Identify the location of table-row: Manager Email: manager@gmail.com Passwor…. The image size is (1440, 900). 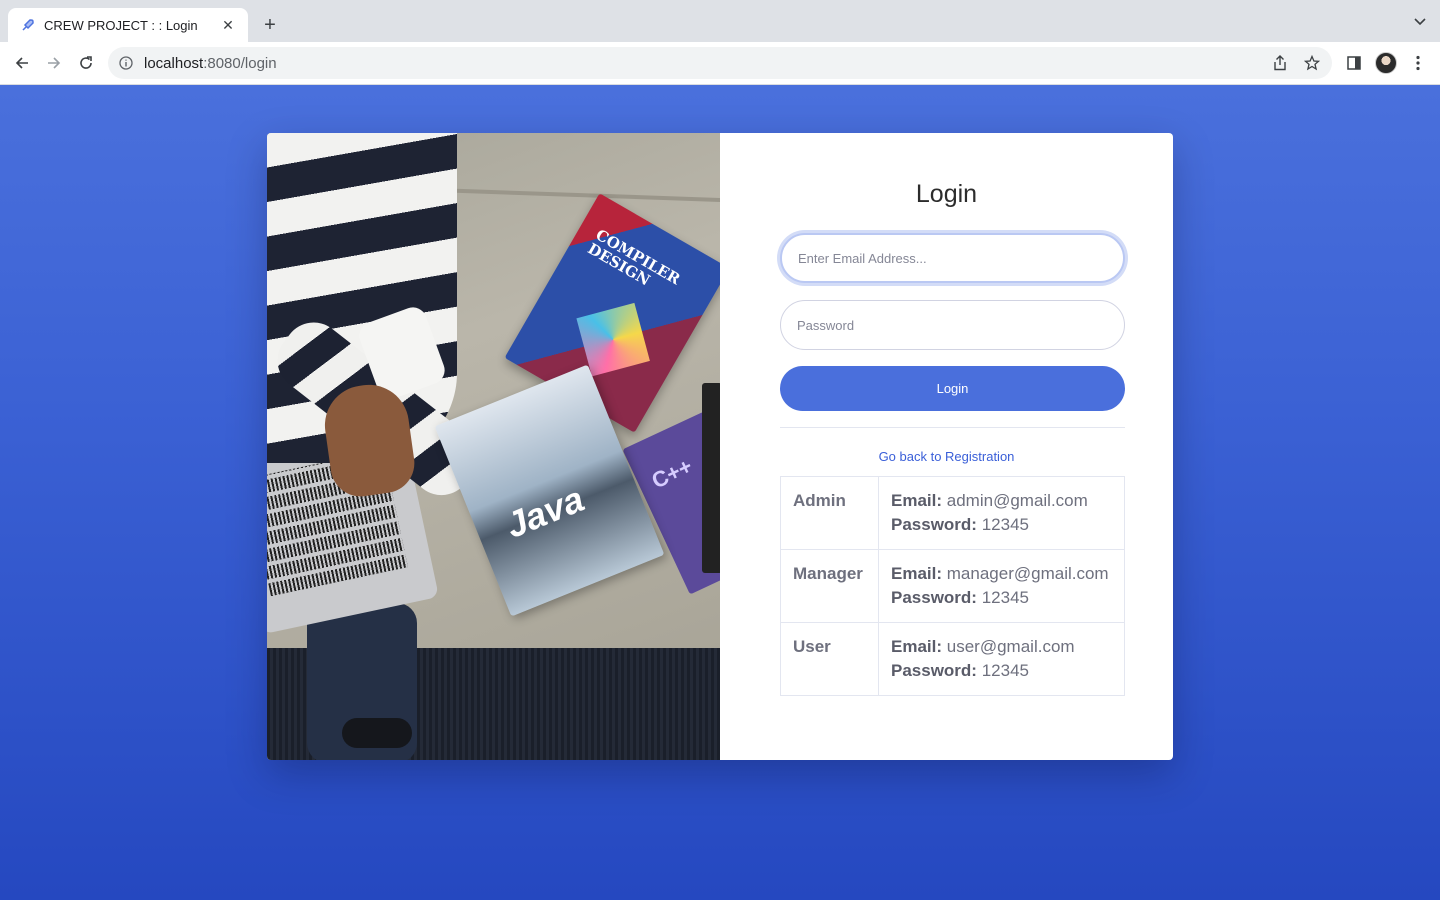
(952, 586).